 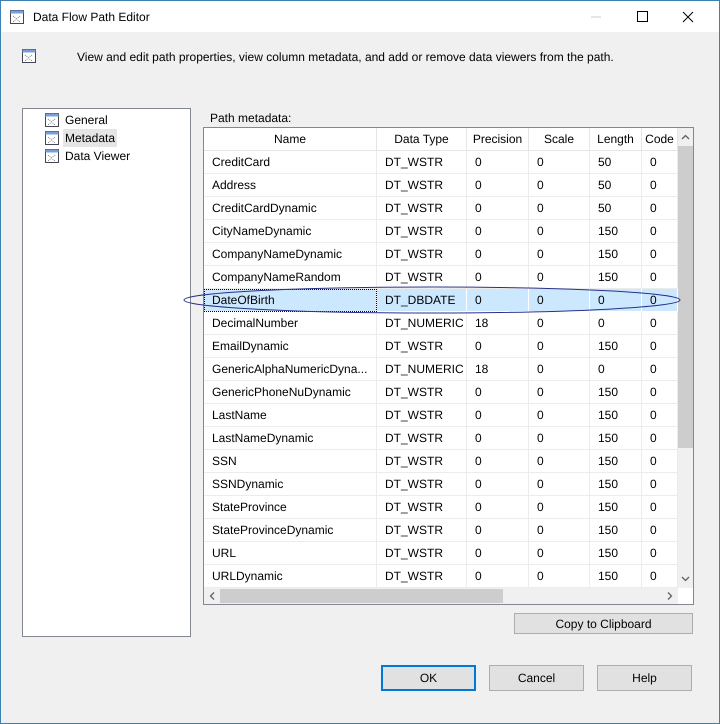 What do you see at coordinates (441, 300) in the screenshot?
I see `table-row: DateOfBirth DT_DBDATE 0 0 0 0` at bounding box center [441, 300].